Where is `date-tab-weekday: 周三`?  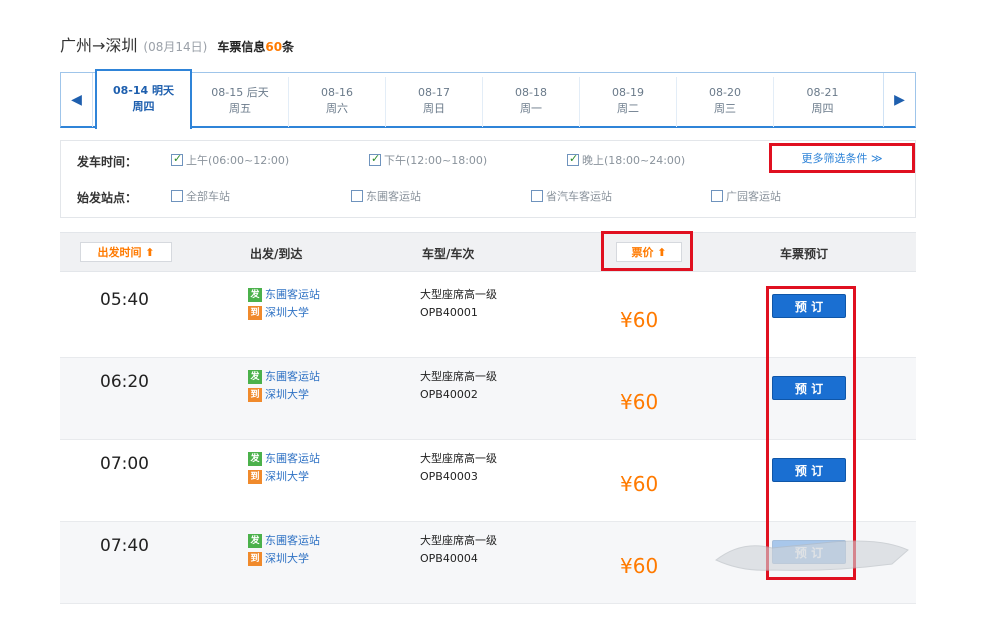 date-tab-weekday: 周三 is located at coordinates (725, 108).